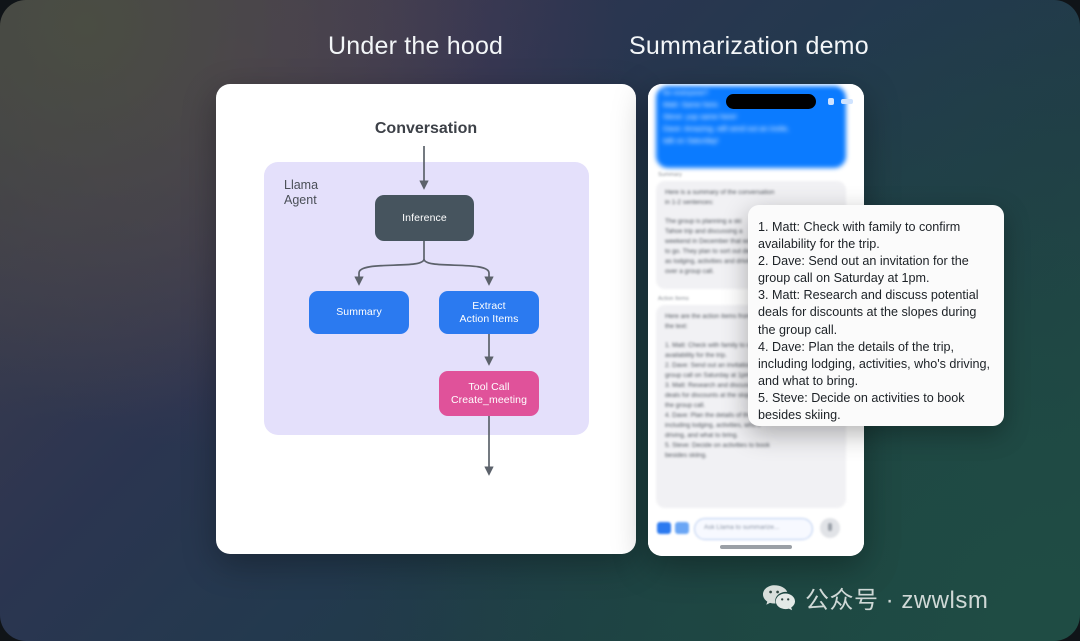 The image size is (1080, 641). Describe the element at coordinates (426, 128) in the screenshot. I see `diagram-input-label: Conversation` at that location.